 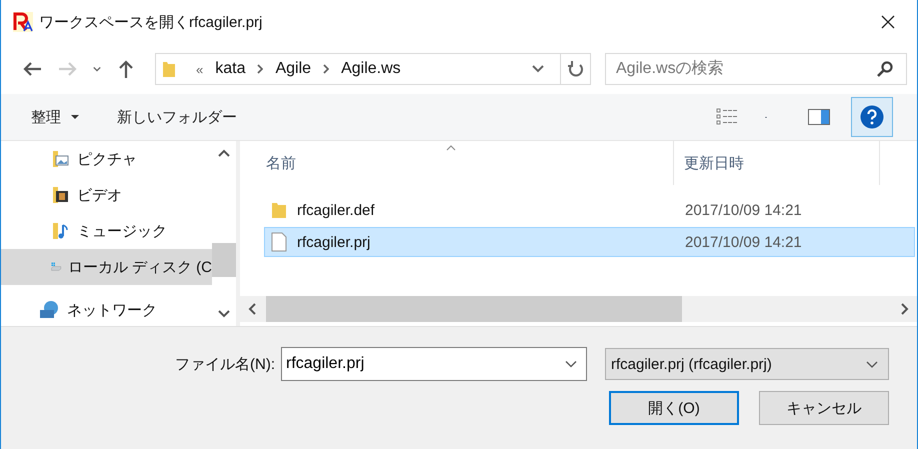 I want to click on open-button: 開く(O), so click(x=674, y=408).